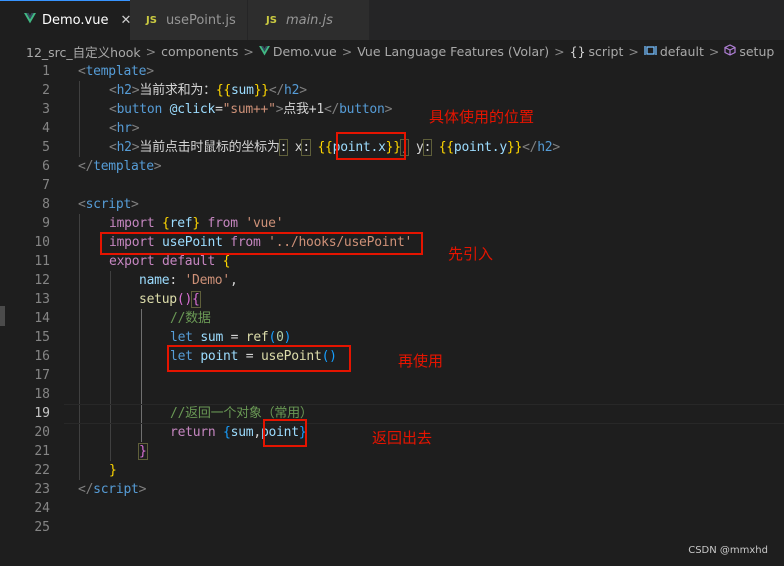  I want to click on watermark: CSDN @mmxhd, so click(728, 550).